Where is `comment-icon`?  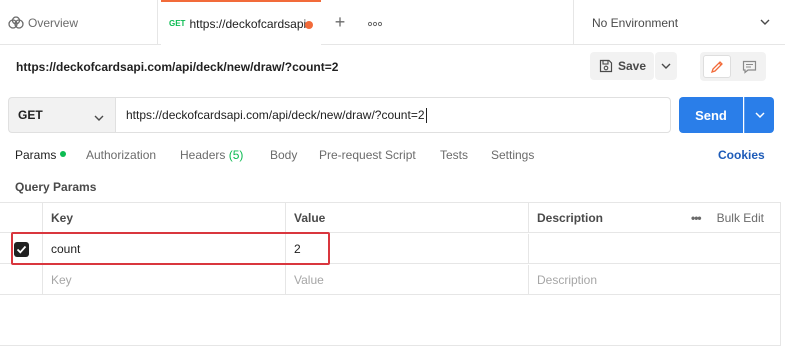
comment-icon is located at coordinates (749, 67).